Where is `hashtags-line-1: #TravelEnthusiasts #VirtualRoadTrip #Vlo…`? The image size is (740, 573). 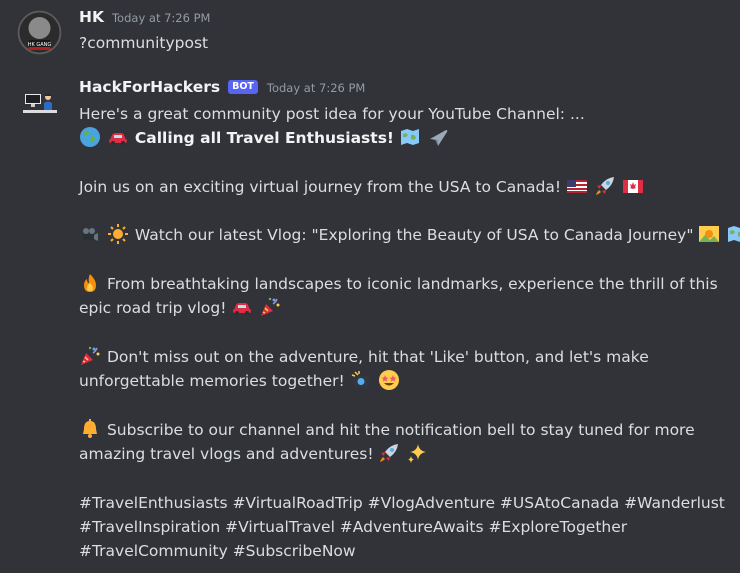 hashtags-line-1: #TravelEnthusiasts #VirtualRoadTrip #Vlo… is located at coordinates (402, 502).